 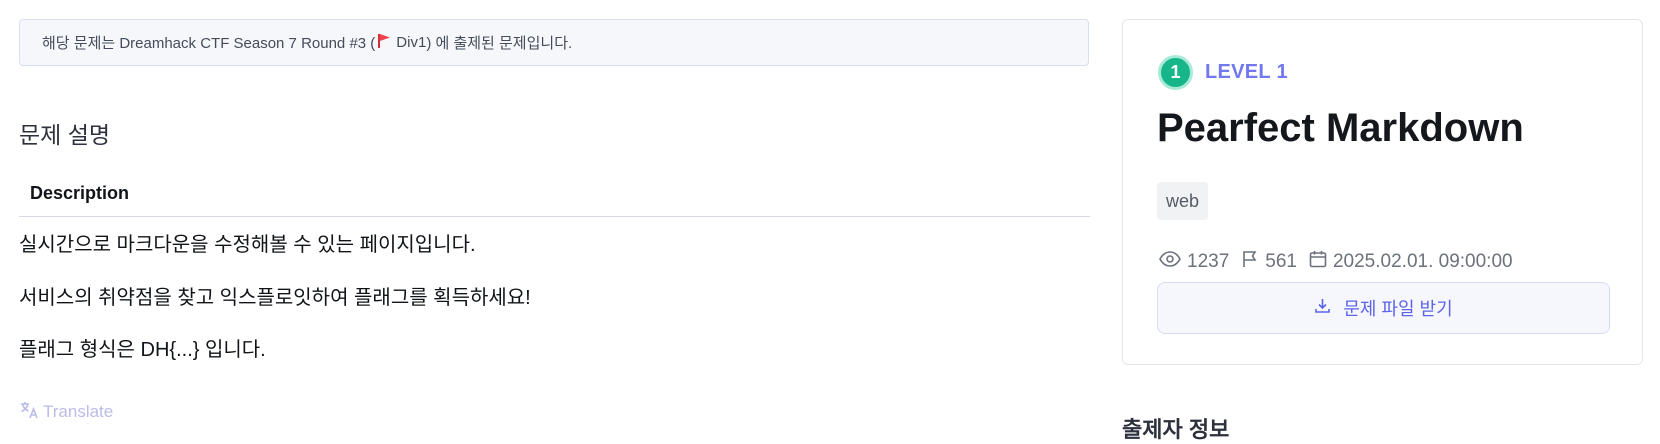 I want to click on date-stat: 2025.02.01. 09:00:00, so click(x=1411, y=262).